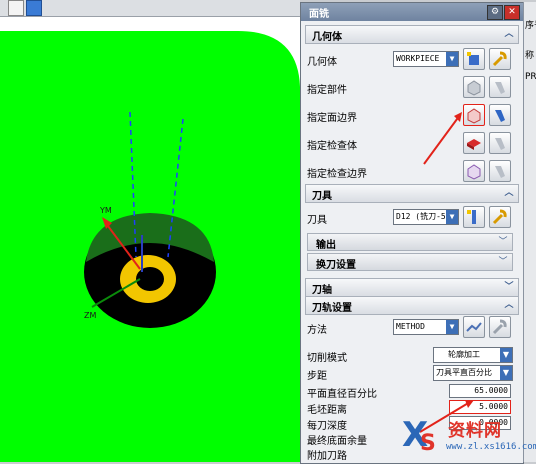 This screenshot has height=464, width=536. What do you see at coordinates (474, 59) in the screenshot?
I see `new-geometry-icon` at bounding box center [474, 59].